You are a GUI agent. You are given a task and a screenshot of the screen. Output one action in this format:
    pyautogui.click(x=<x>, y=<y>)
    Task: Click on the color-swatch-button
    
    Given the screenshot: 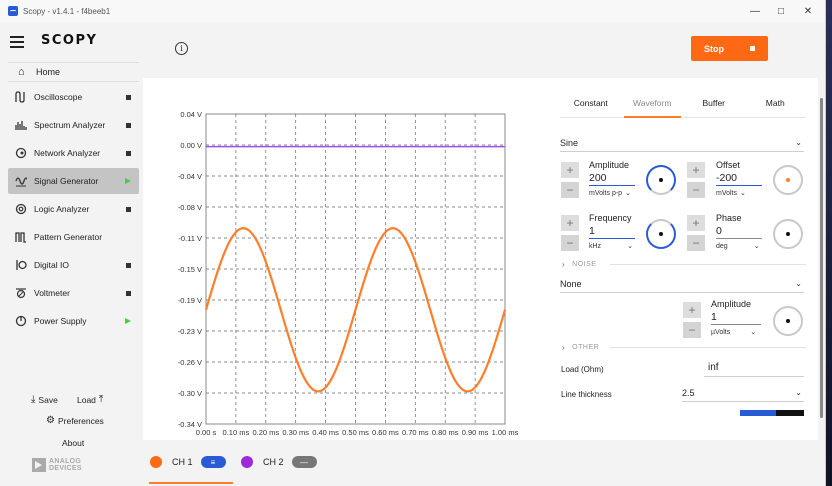 What is the action you would take?
    pyautogui.click(x=772, y=413)
    